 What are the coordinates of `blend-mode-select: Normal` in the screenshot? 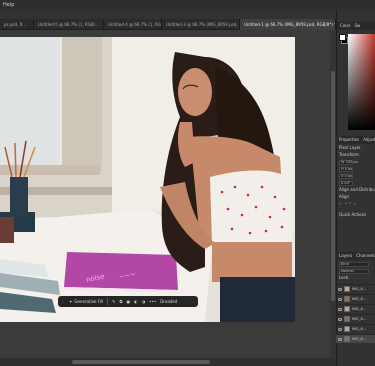 It's located at (354, 271).